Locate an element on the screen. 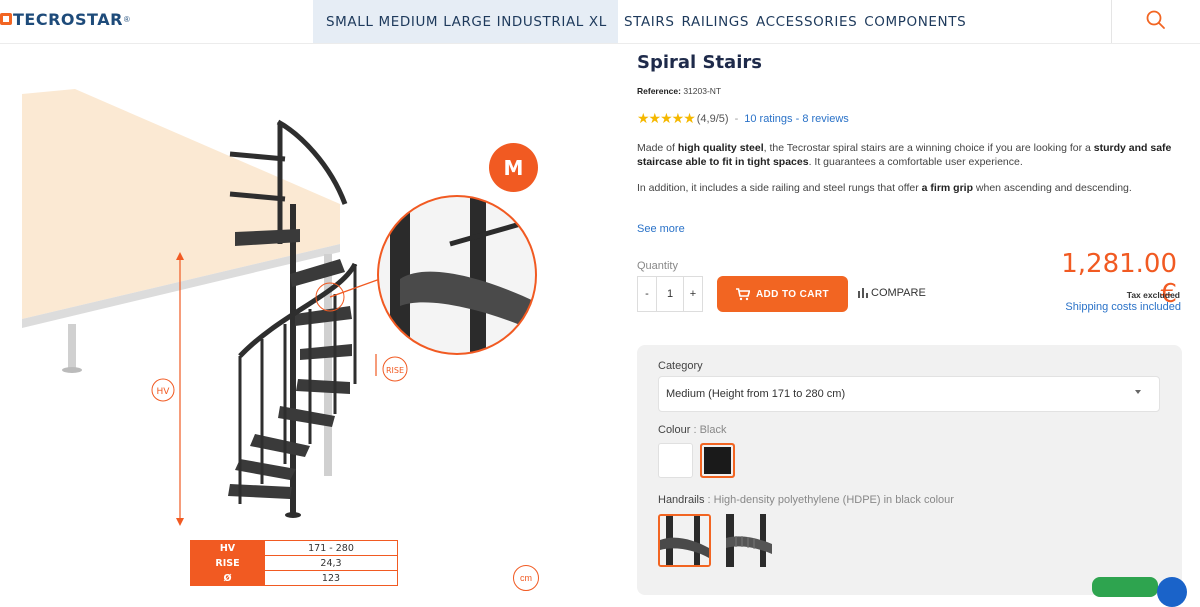  spec-key: Ø is located at coordinates (227, 578).